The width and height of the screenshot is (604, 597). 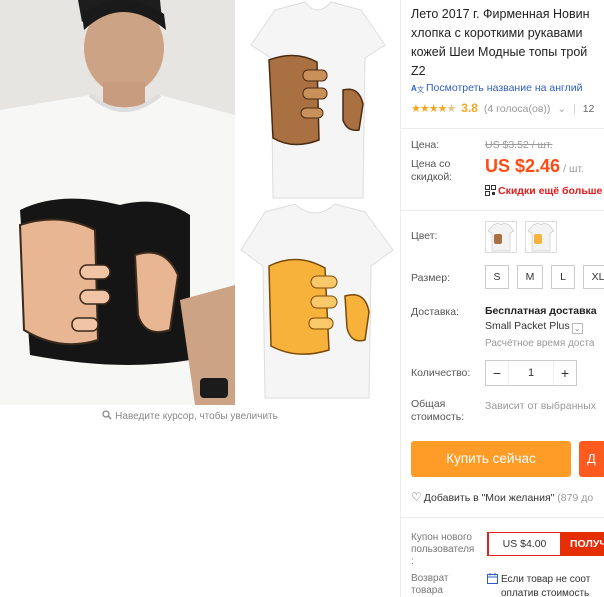 What do you see at coordinates (424, 236) in the screenshot?
I see `color-label: Цвет:` at bounding box center [424, 236].